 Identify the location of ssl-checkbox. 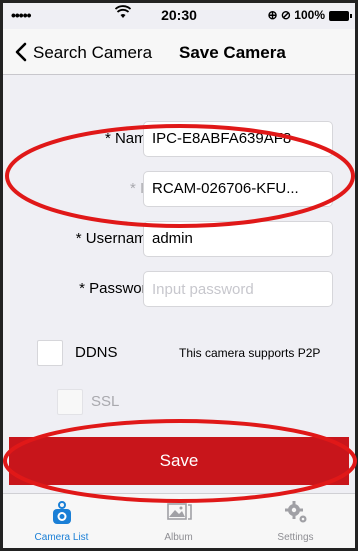
(70, 402).